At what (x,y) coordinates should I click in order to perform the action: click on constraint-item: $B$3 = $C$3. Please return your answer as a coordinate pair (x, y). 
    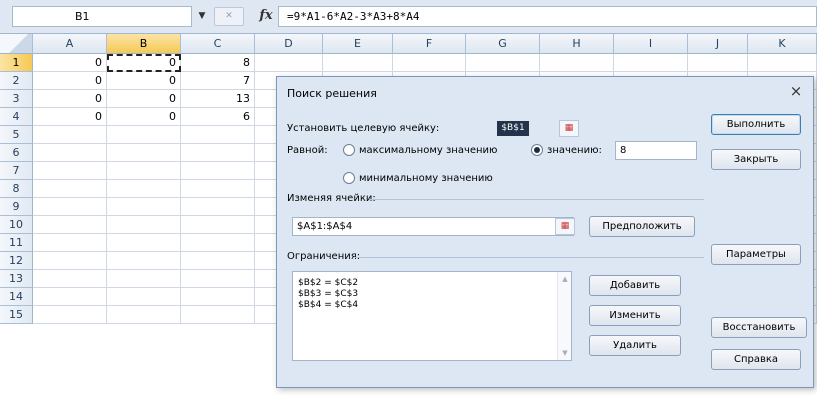
    Looking at the image, I should click on (328, 294).